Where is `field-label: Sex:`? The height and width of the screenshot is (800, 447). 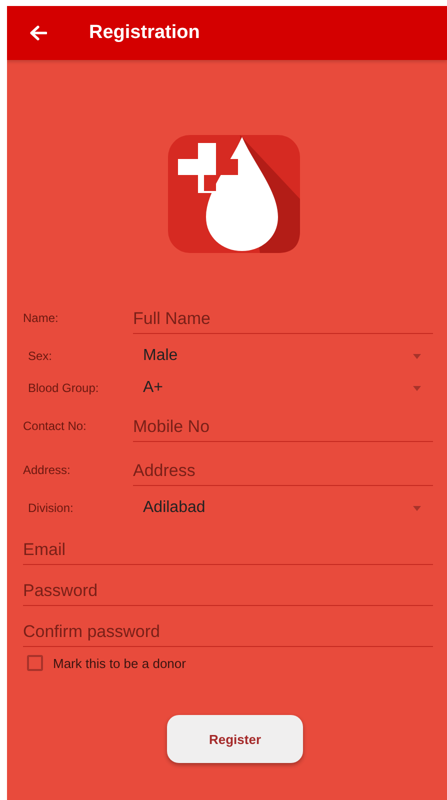 field-label: Sex: is located at coordinates (41, 356).